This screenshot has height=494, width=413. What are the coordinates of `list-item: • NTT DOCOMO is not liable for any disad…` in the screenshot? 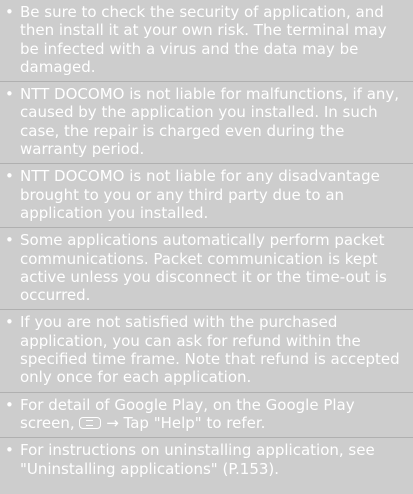 It's located at (206, 196).